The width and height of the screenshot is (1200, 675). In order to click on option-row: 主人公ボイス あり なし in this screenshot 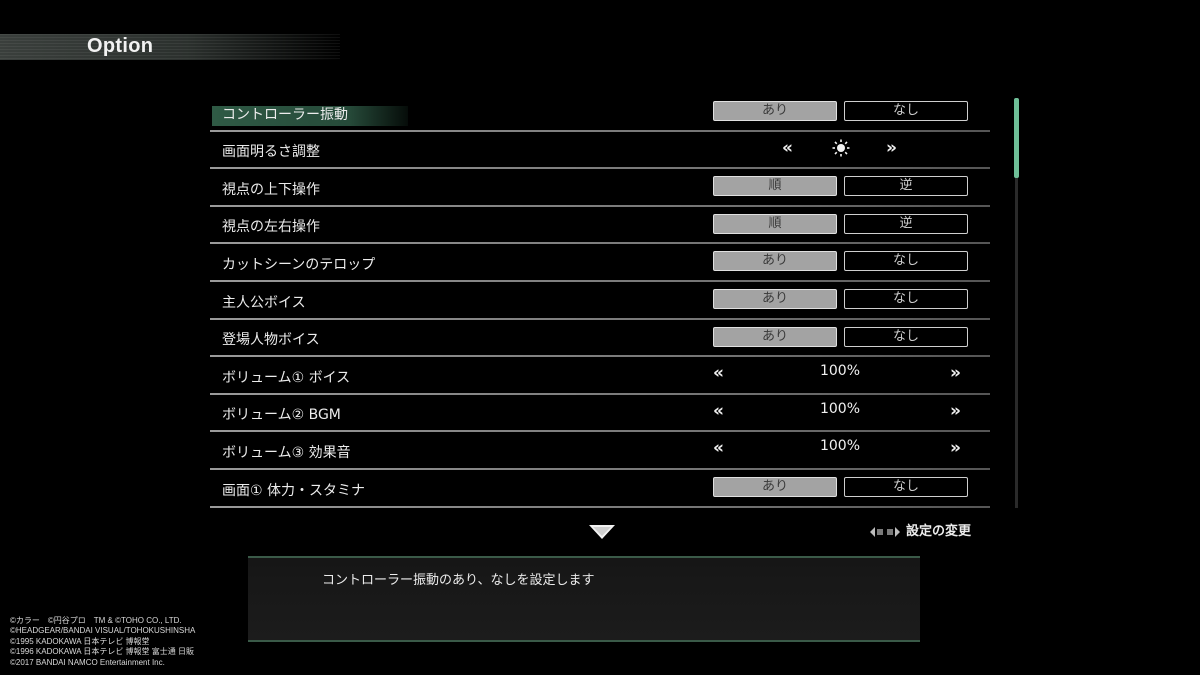, I will do `click(600, 301)`.